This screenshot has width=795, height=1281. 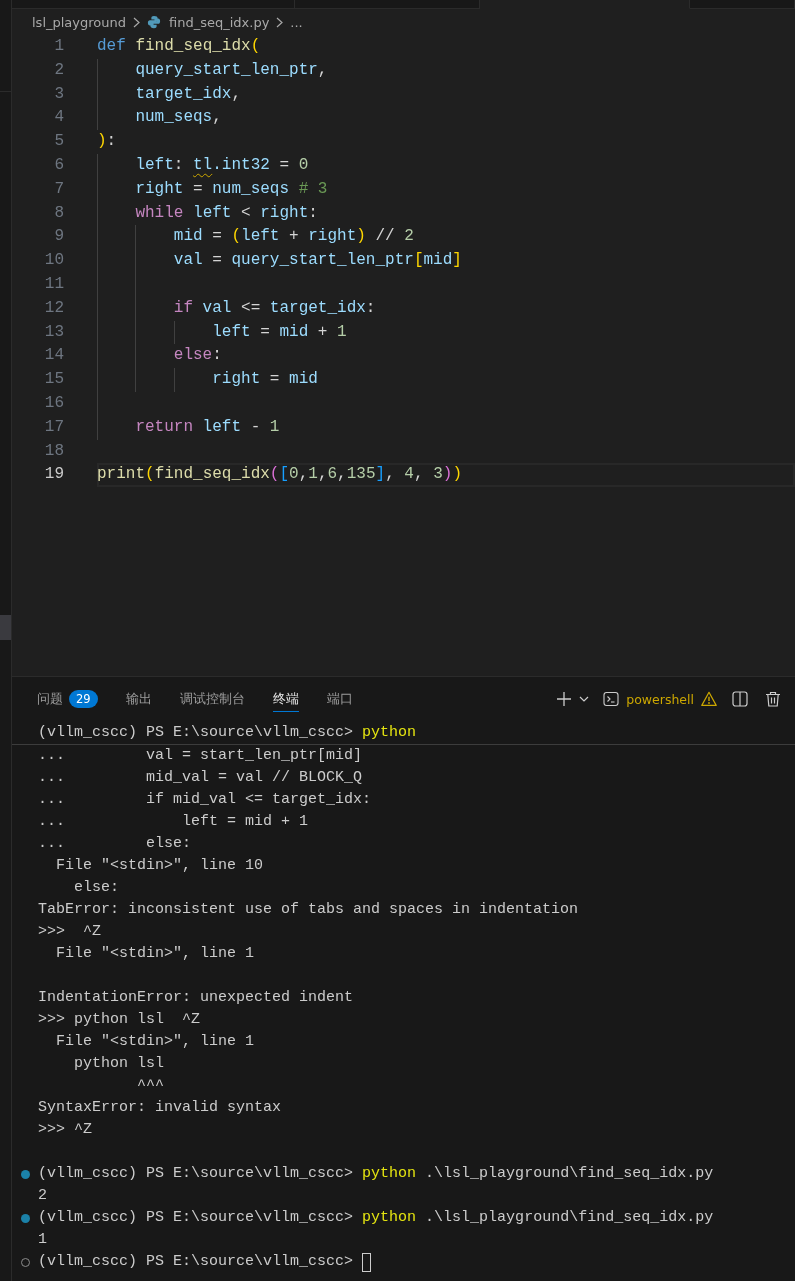 What do you see at coordinates (308, 910) in the screenshot?
I see `terminal-line: TabError: inconsistent use of tabs and spaces in indentation` at bounding box center [308, 910].